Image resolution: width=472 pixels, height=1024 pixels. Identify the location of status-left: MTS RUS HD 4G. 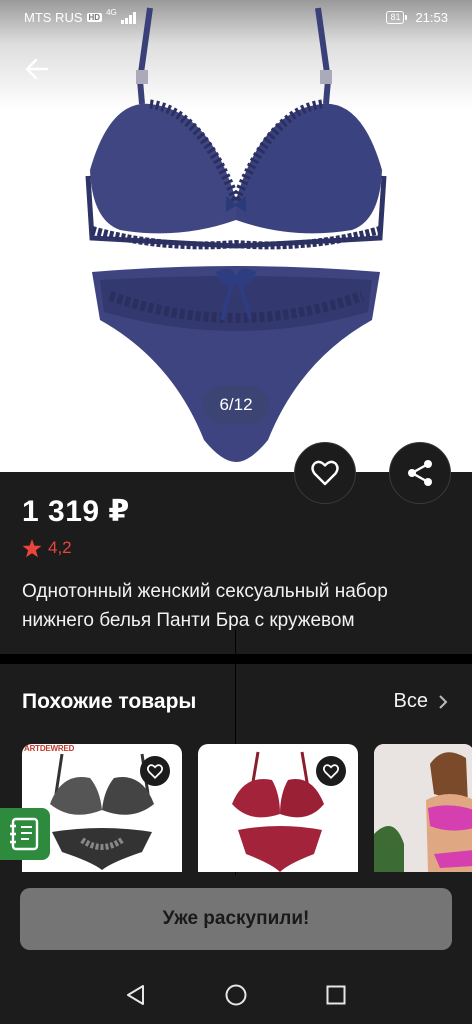
(80, 16).